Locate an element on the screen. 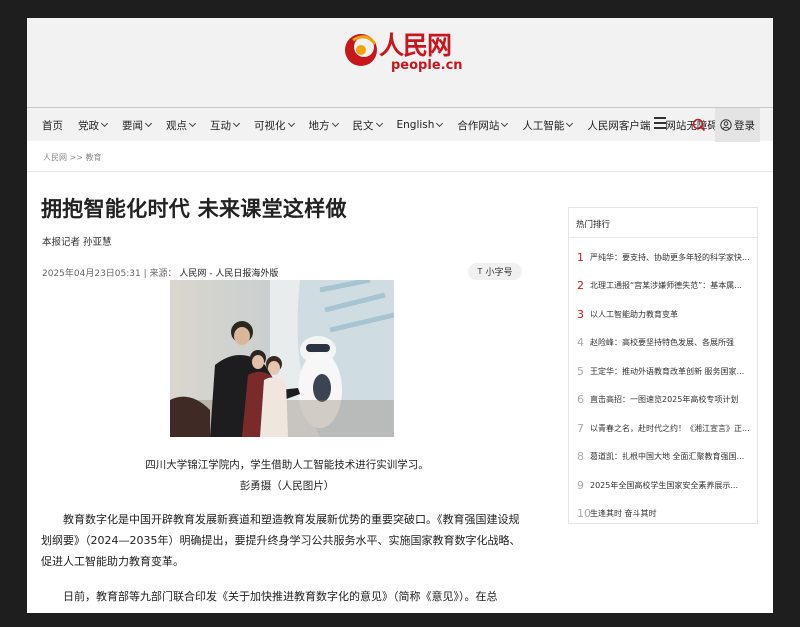 The height and width of the screenshot is (627, 800). nav-item-11: 人民网客户端 is located at coordinates (611, 125).